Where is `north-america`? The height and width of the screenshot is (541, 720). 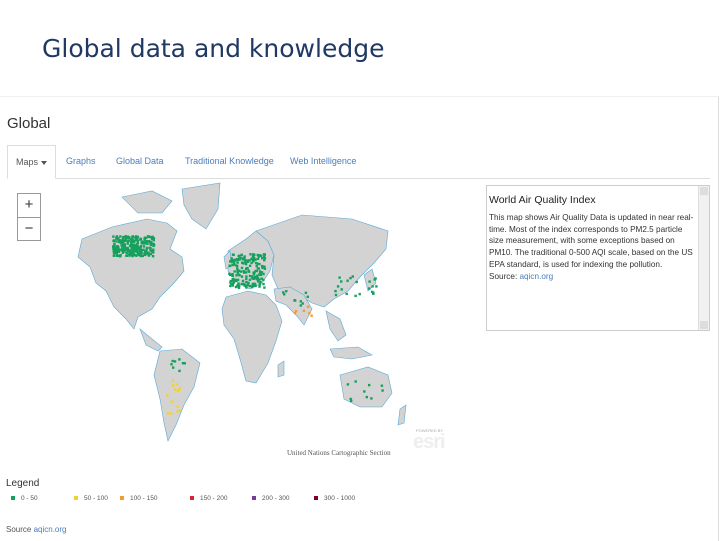 north-america is located at coordinates (131, 274).